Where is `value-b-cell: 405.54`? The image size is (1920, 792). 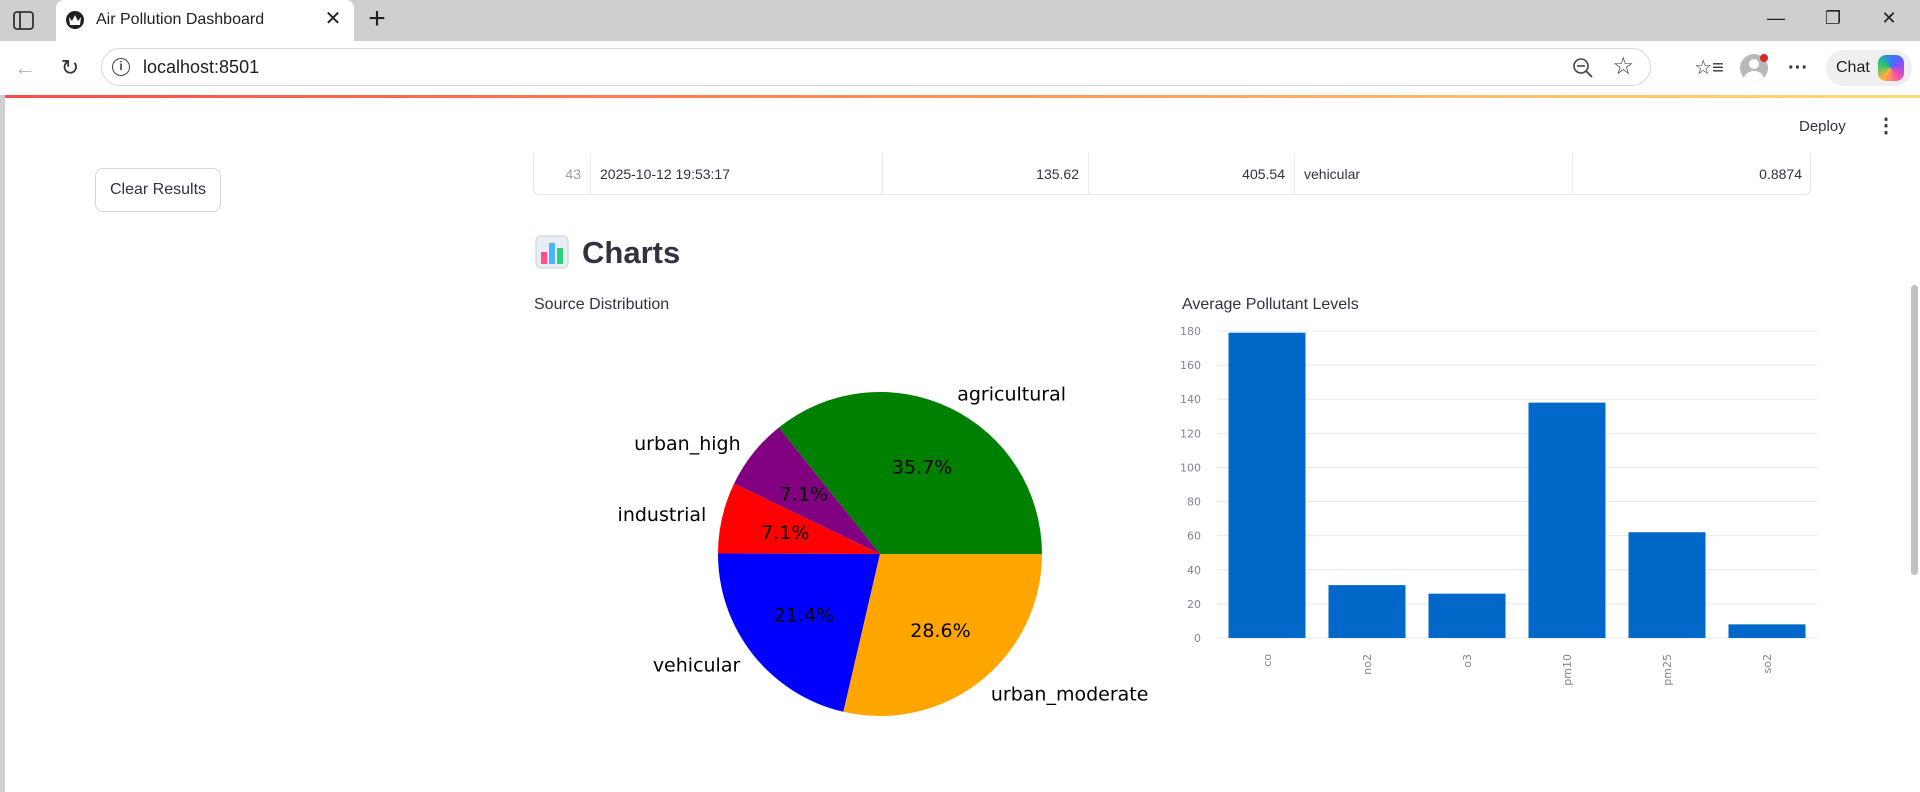
value-b-cell: 405.54 is located at coordinates (1192, 173).